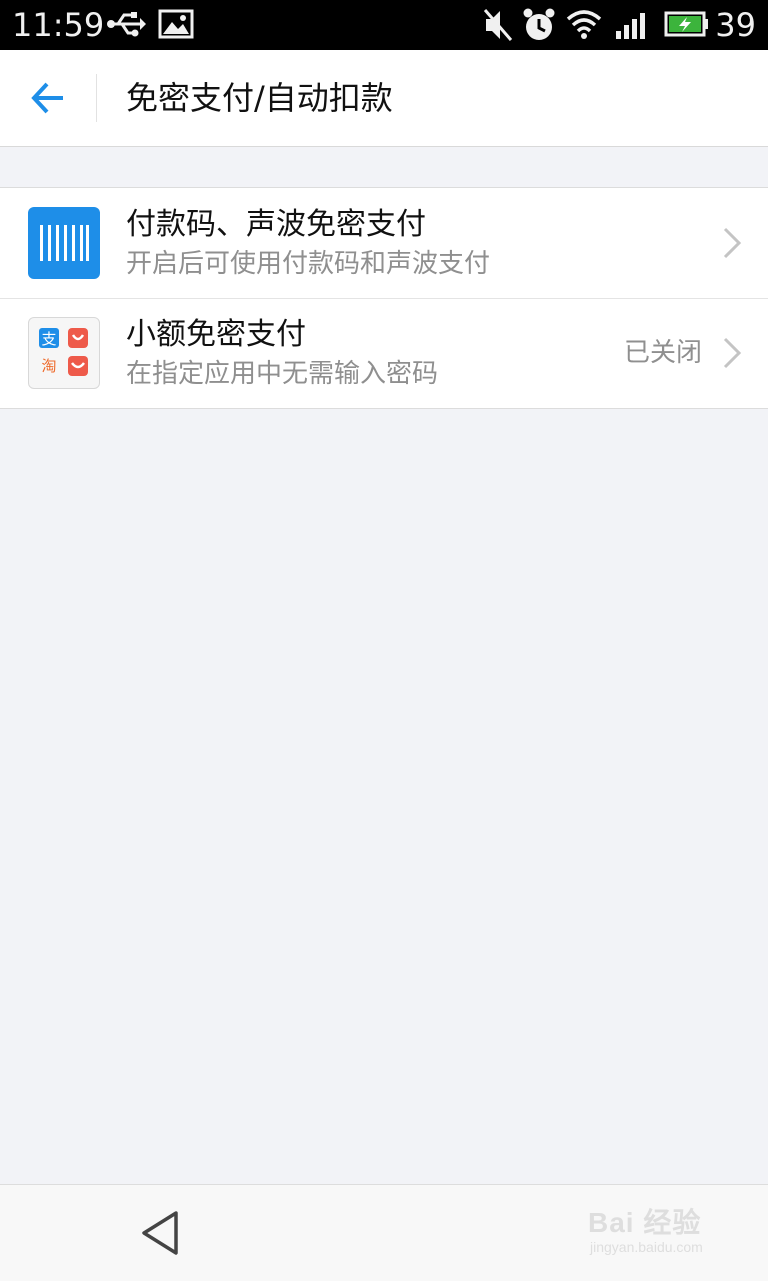  I want to click on signal-icon, so click(633, 26).